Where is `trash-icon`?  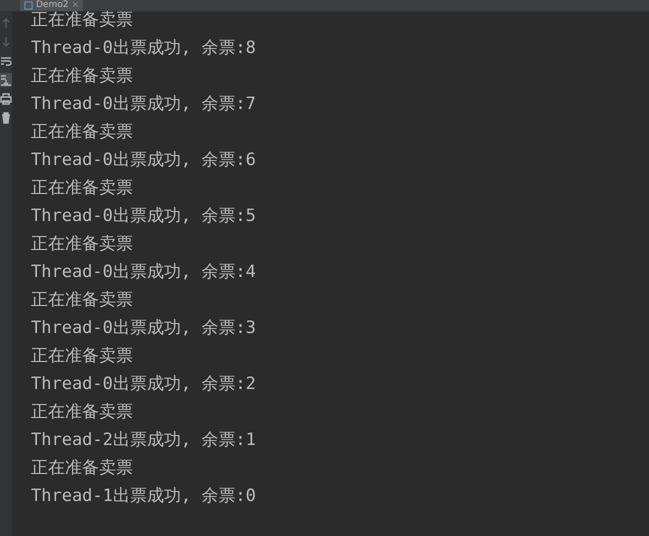 trash-icon is located at coordinates (6, 118).